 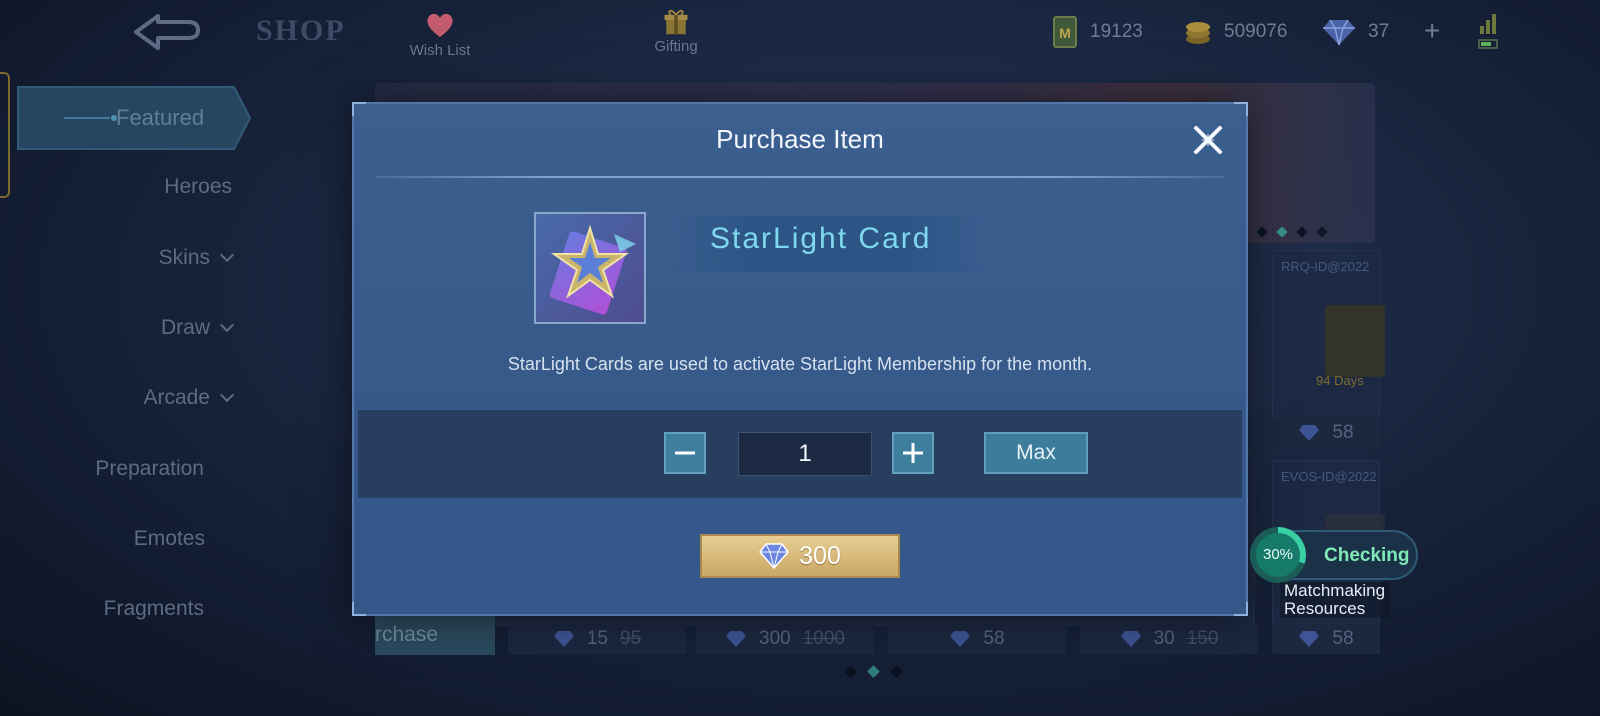 I want to click on price-strip: 30 150, so click(x=1169, y=639).